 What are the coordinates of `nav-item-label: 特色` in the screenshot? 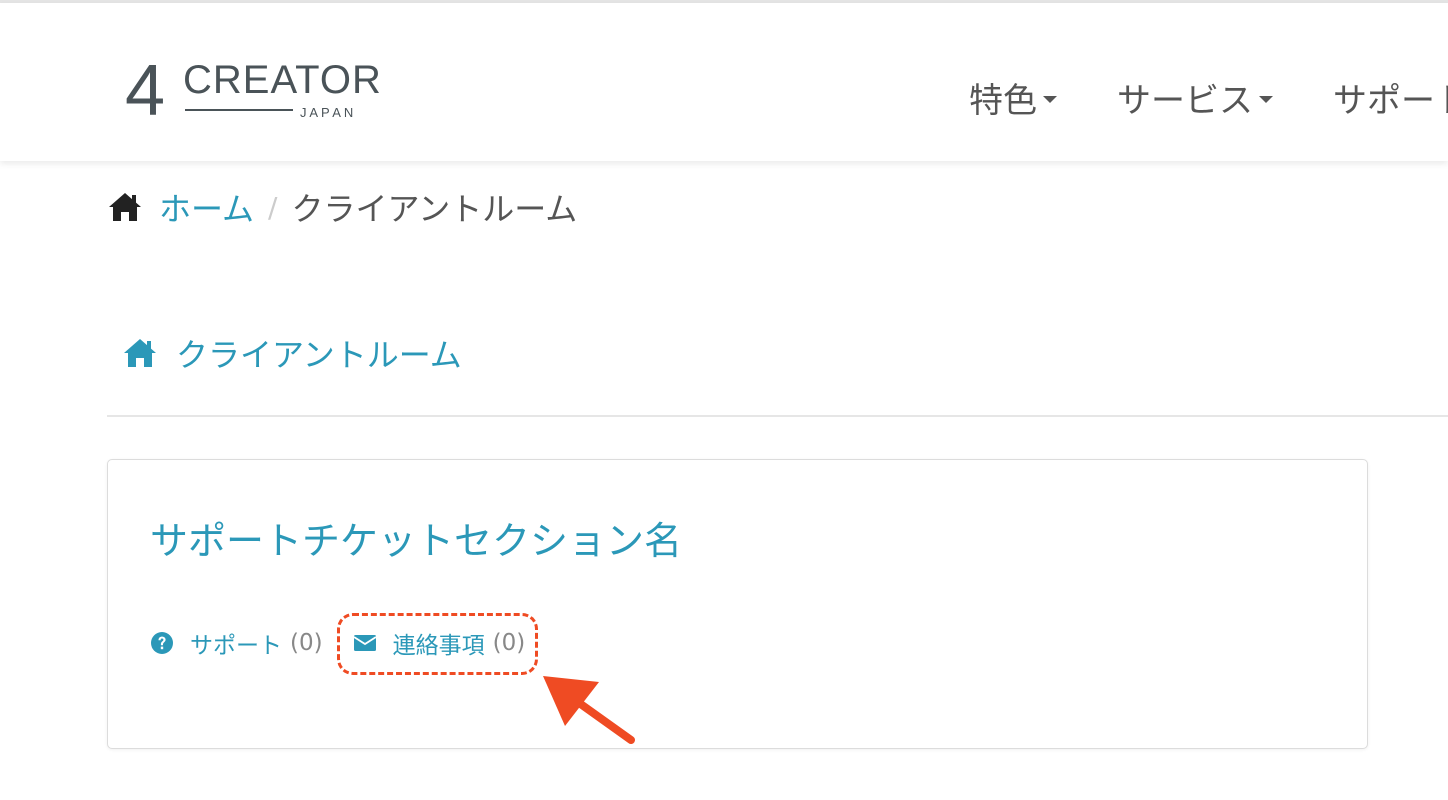 It's located at (1003, 101).